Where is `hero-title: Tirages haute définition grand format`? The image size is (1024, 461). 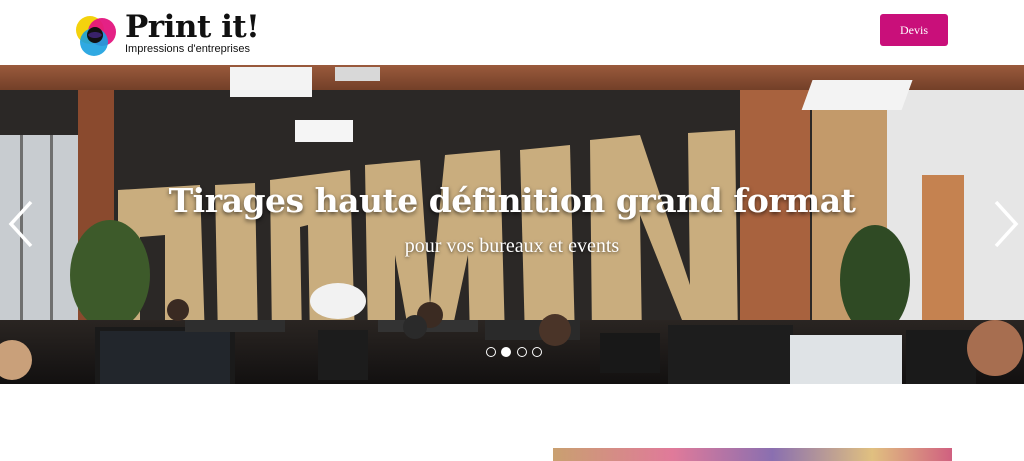 hero-title: Tirages haute définition grand format is located at coordinates (512, 200).